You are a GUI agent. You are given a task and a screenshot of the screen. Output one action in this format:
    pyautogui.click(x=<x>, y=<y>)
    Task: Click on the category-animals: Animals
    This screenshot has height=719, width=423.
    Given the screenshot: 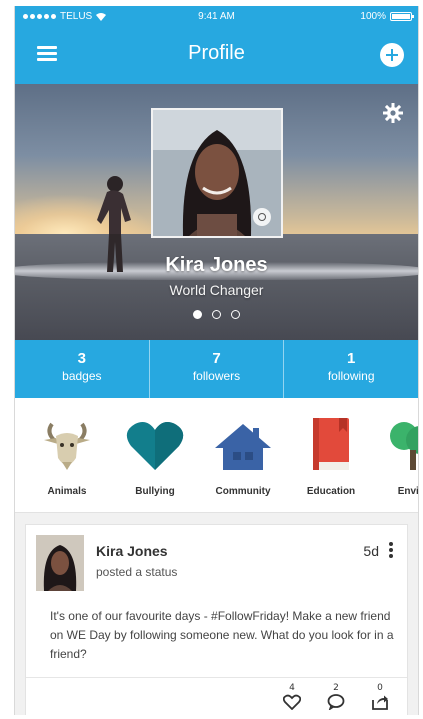 What is the action you would take?
    pyautogui.click(x=67, y=456)
    